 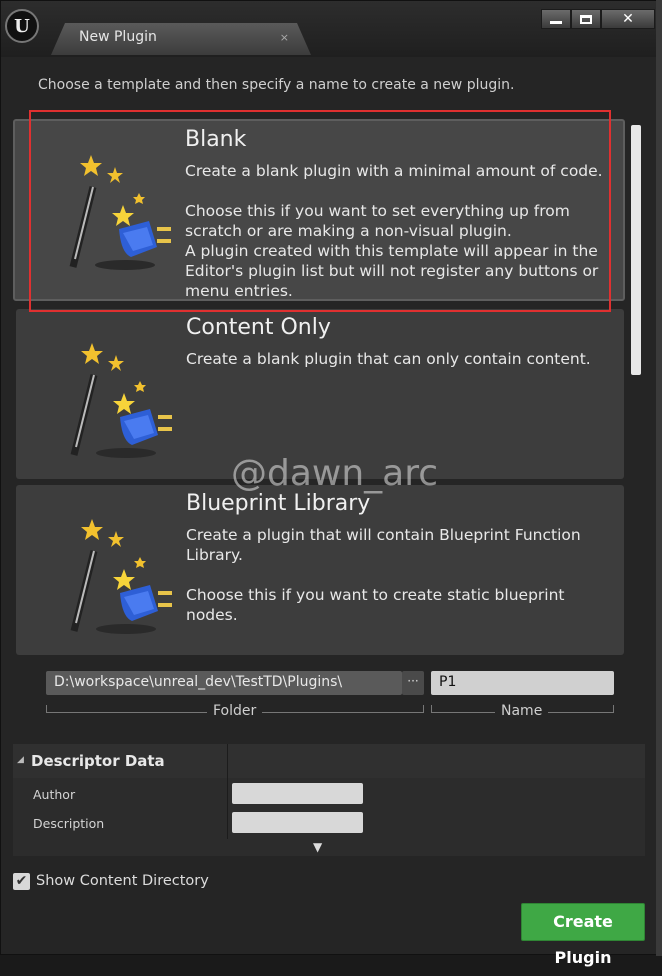 What do you see at coordinates (118, 37) in the screenshot?
I see `tab-label: New Plugin` at bounding box center [118, 37].